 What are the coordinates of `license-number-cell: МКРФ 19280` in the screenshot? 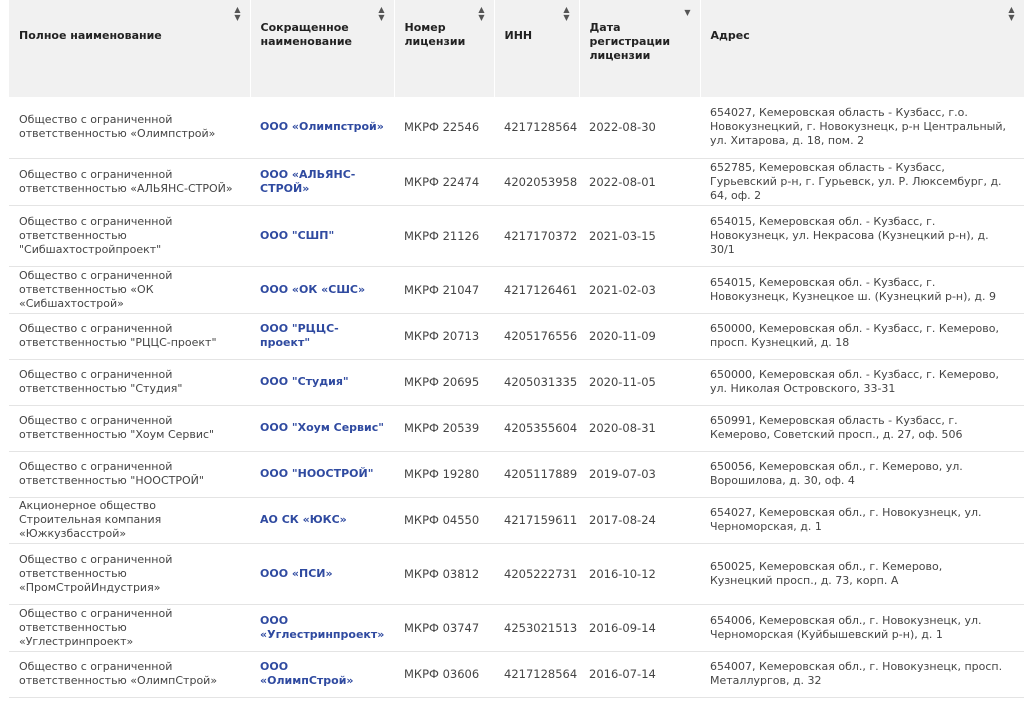 It's located at (444, 474).